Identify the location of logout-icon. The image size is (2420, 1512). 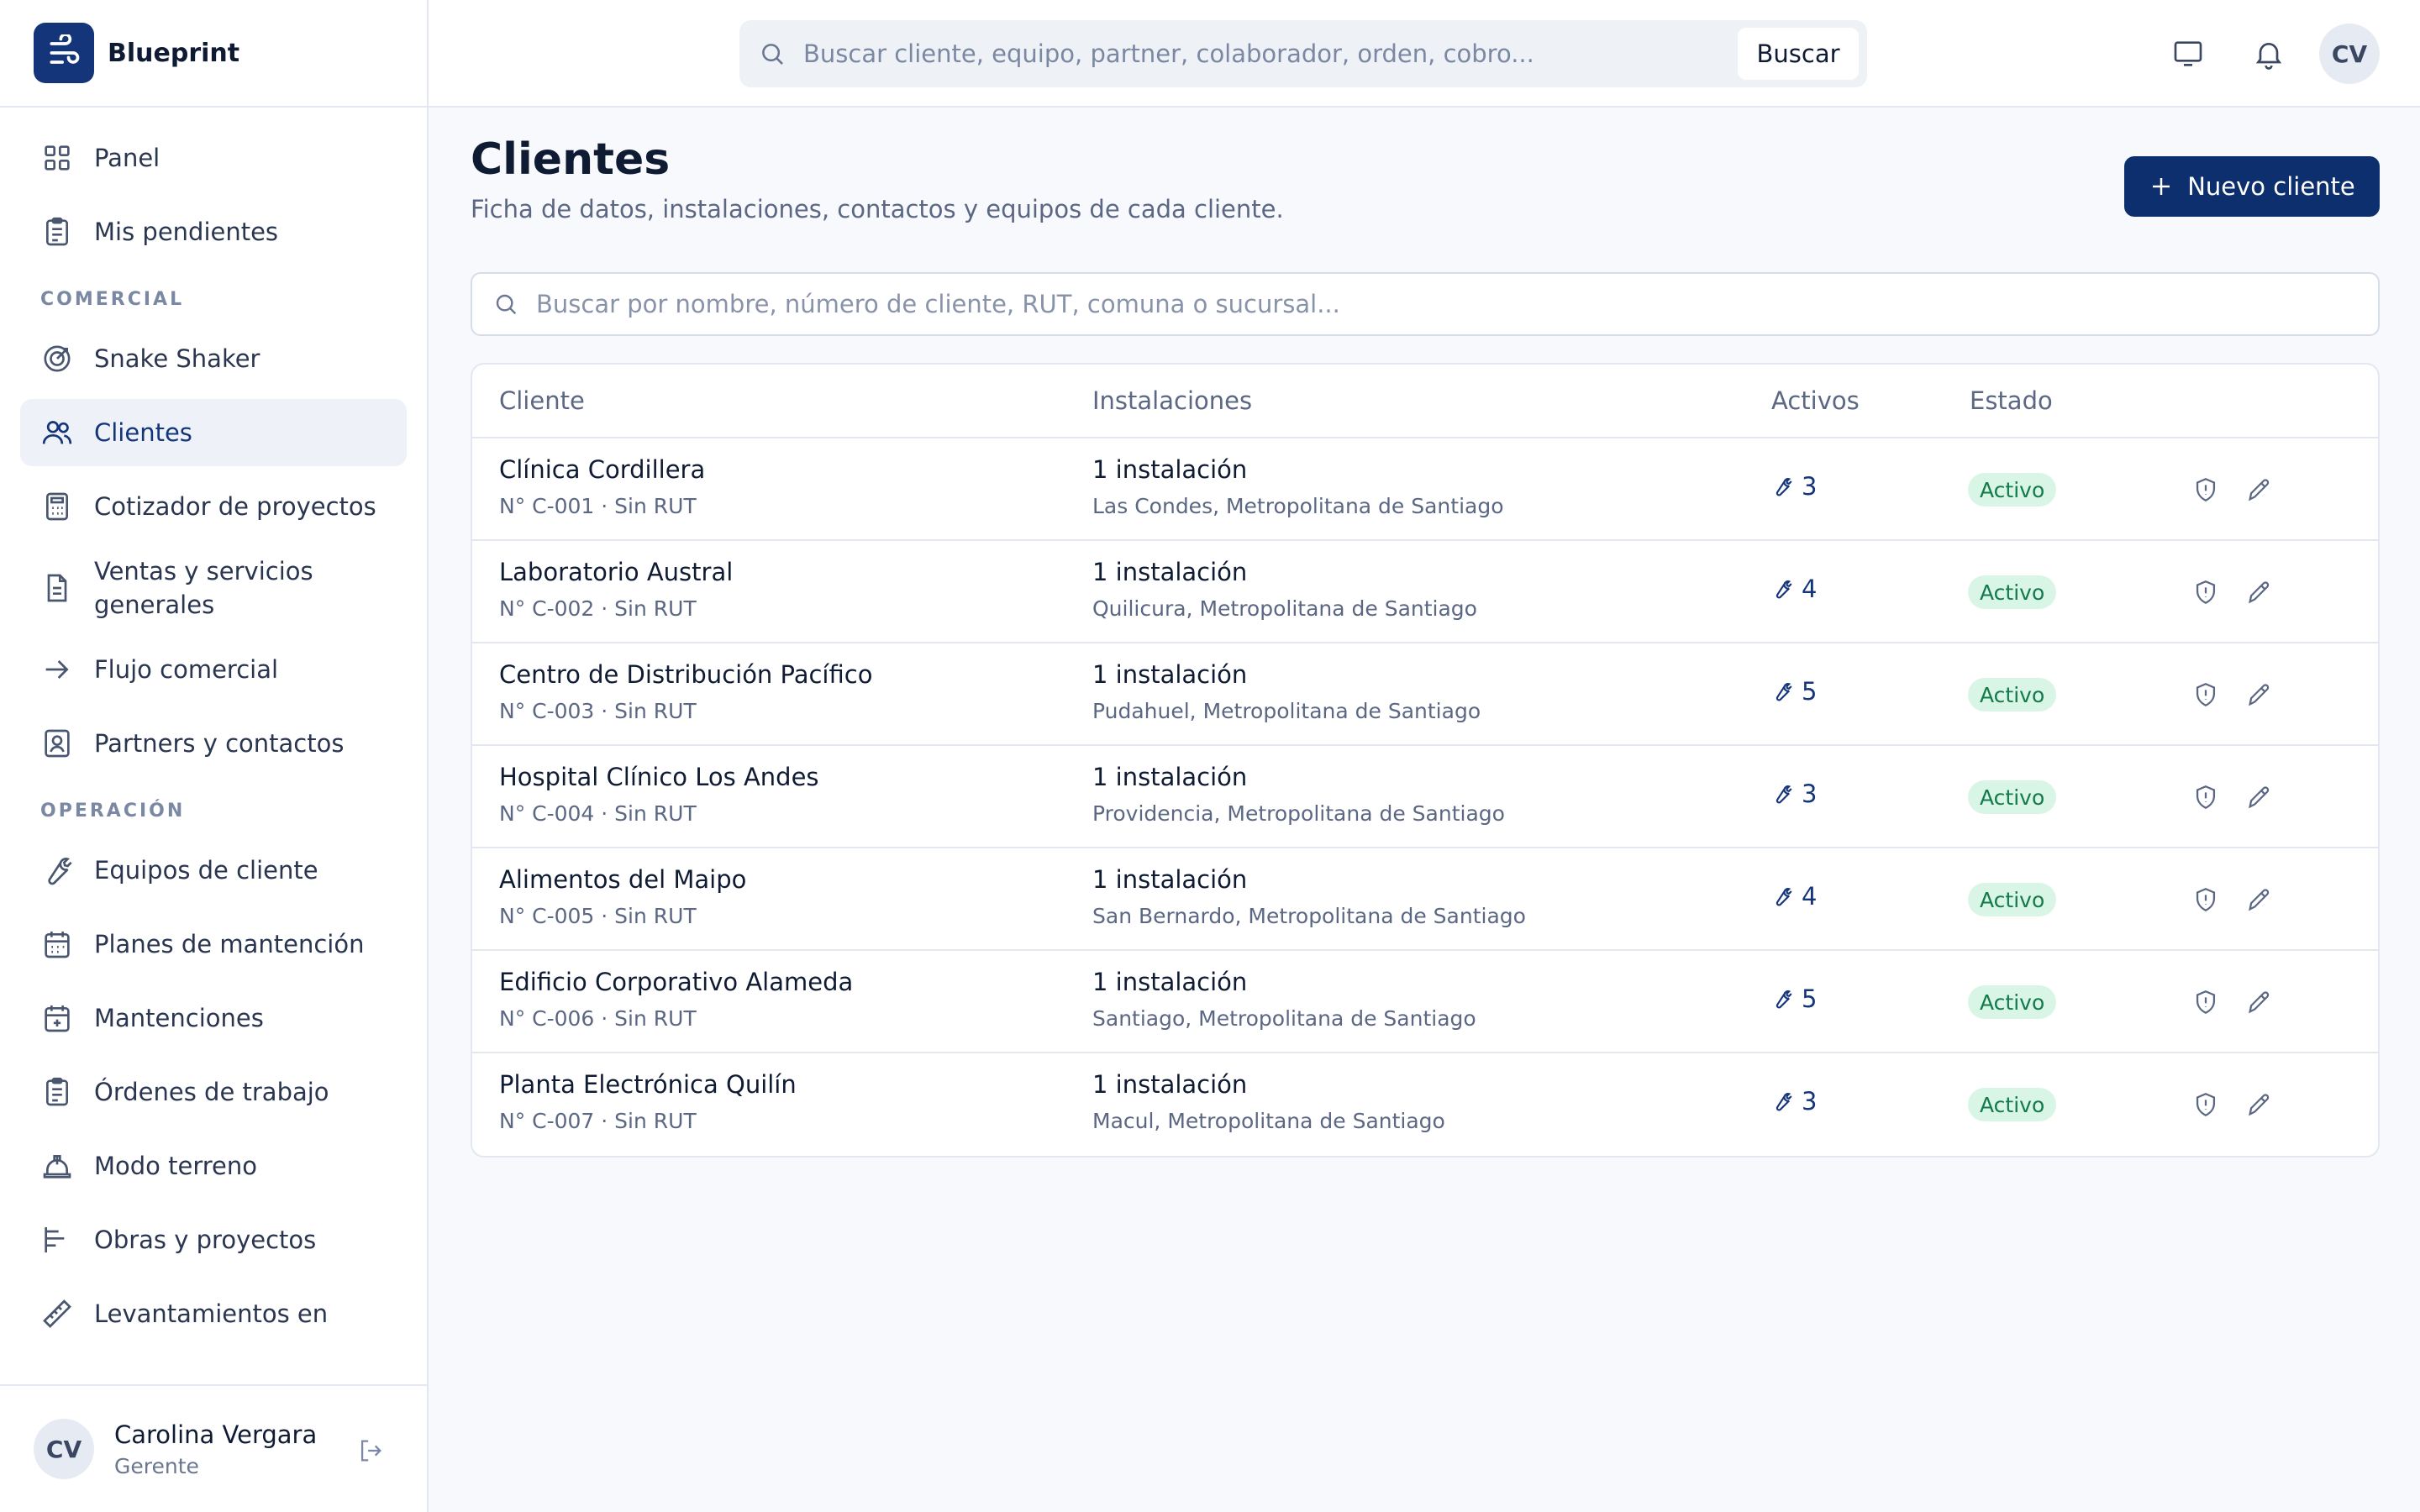
(370, 1450).